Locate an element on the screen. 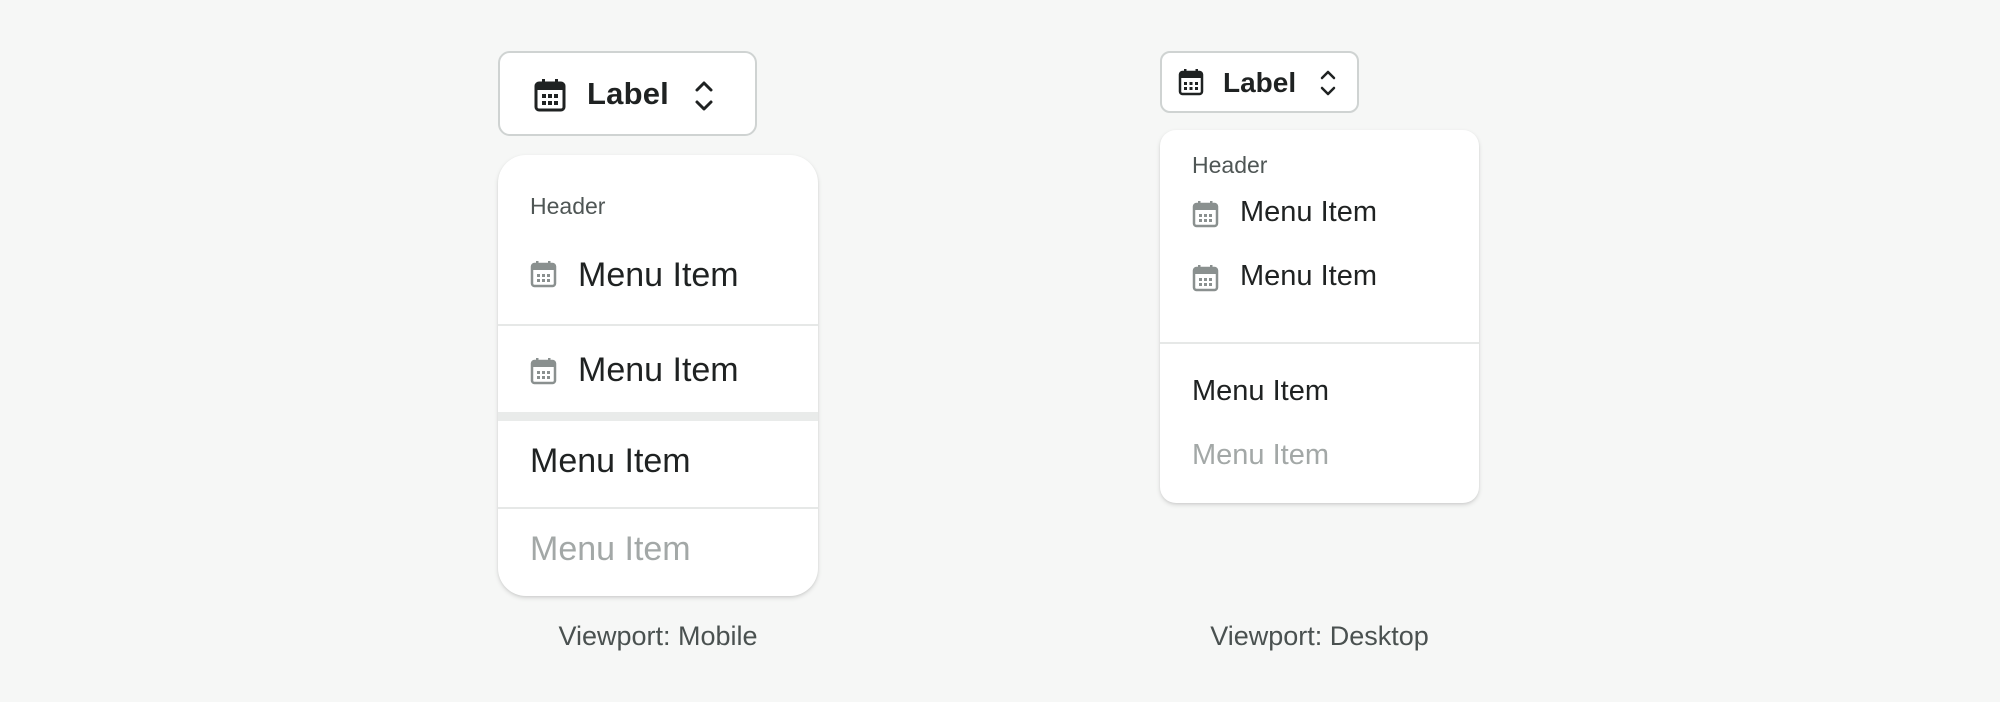 This screenshot has height=702, width=2000. desktop-select-trigger: Label is located at coordinates (1259, 82).